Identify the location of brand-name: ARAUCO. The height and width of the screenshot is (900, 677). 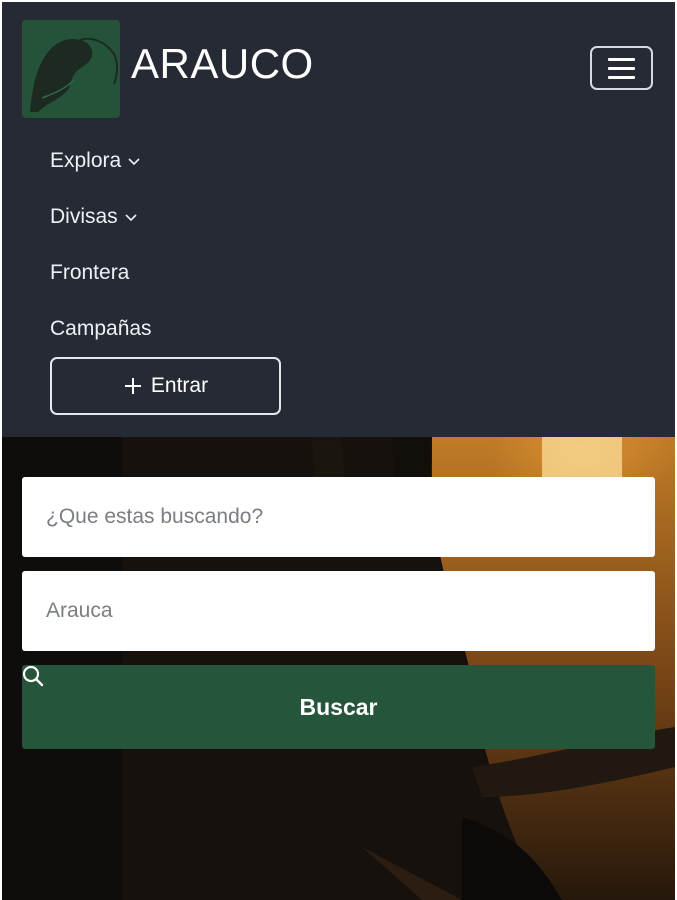
(222, 64).